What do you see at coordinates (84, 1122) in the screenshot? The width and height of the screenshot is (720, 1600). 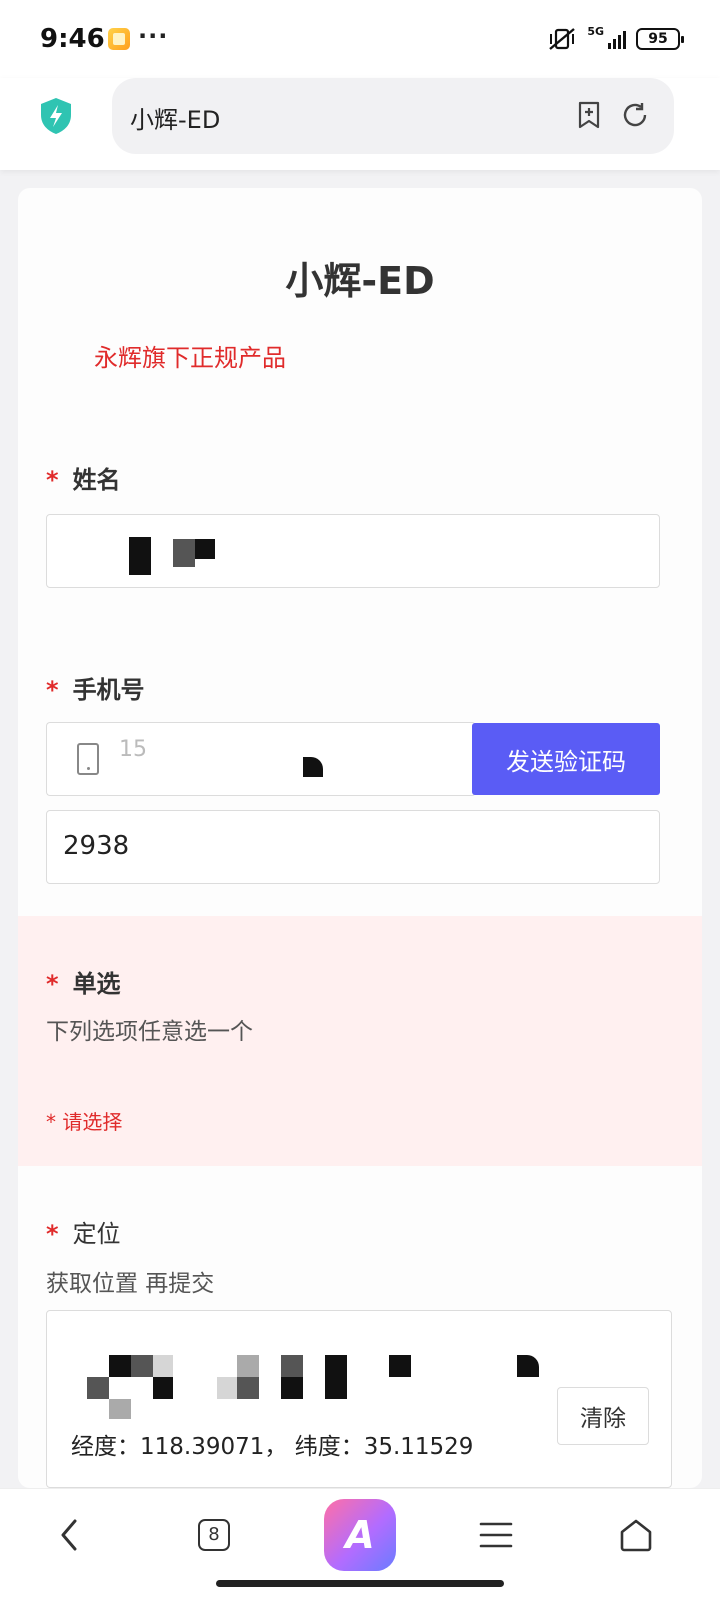 I see `validation-error-message: * 请选择` at bounding box center [84, 1122].